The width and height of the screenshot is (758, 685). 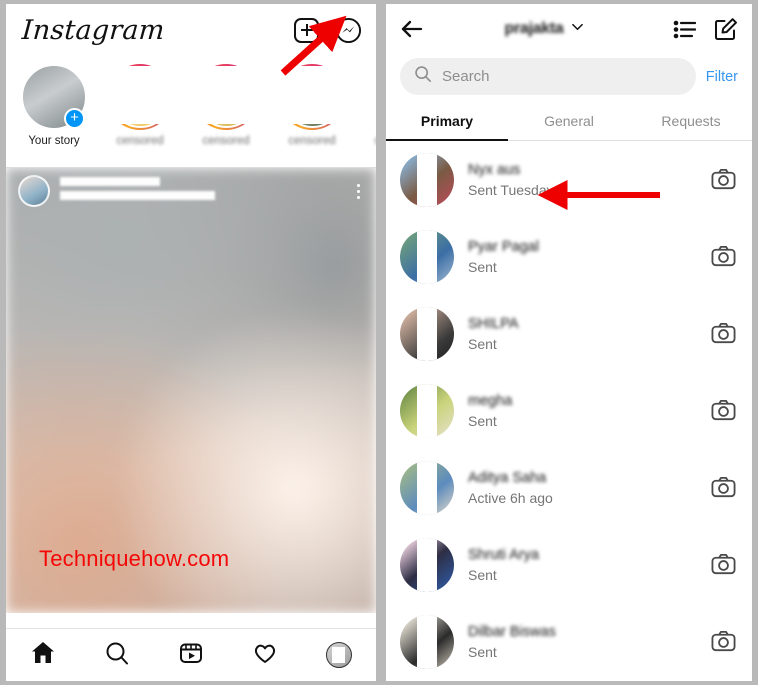 I want to click on new-message-compose-icon, so click(x=726, y=29).